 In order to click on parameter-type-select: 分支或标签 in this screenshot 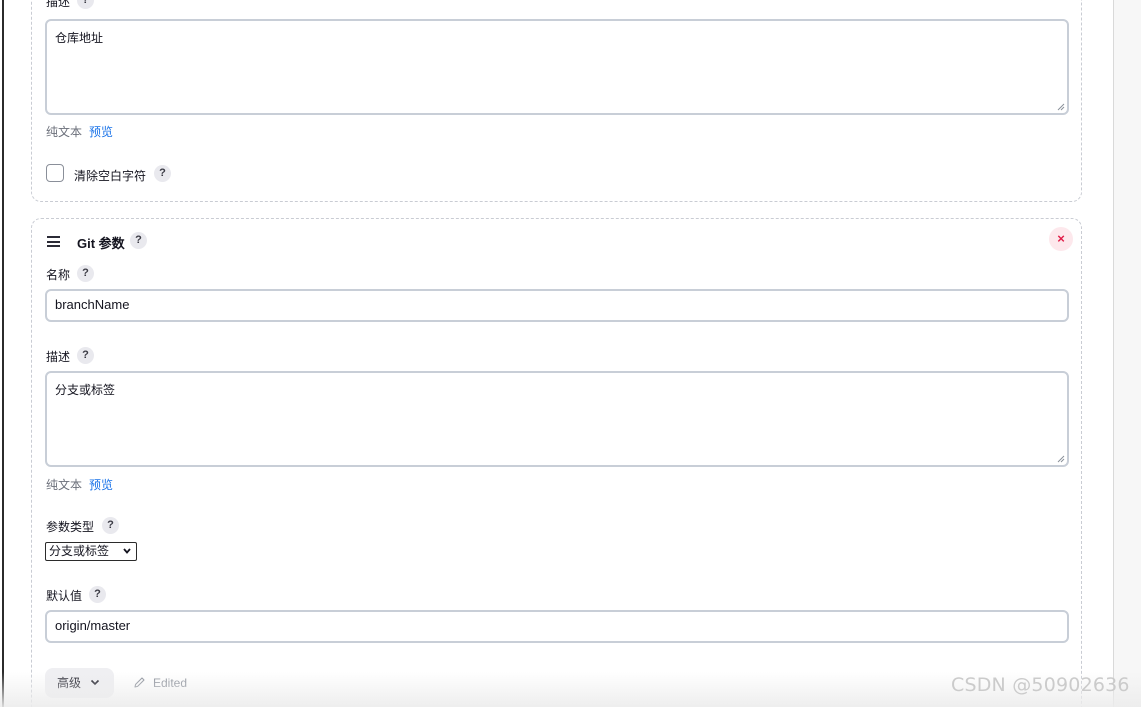, I will do `click(91, 551)`.